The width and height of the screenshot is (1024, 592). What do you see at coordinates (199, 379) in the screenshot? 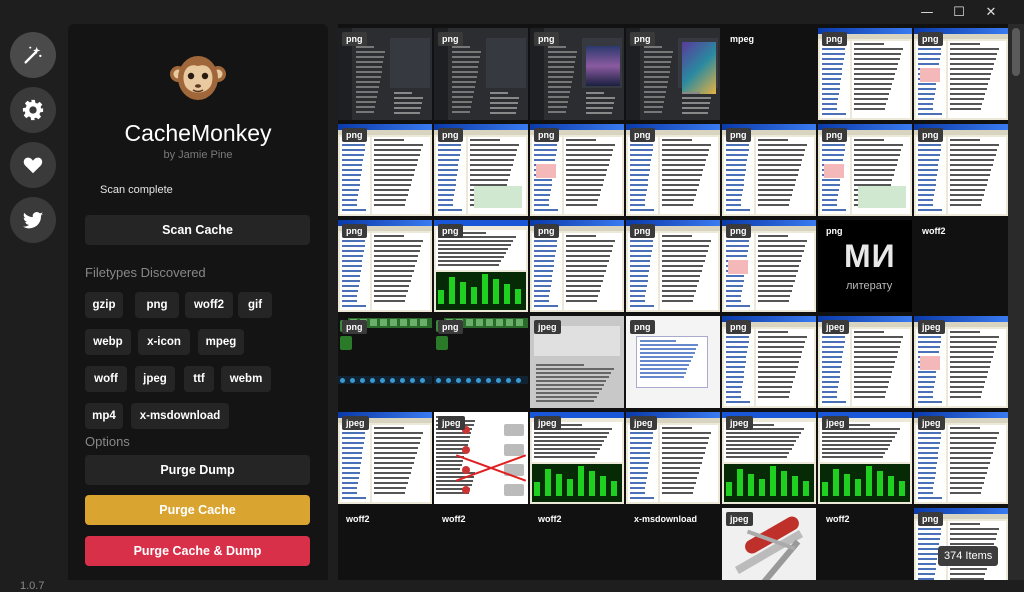
I see `filetype-chip: ttf` at bounding box center [199, 379].